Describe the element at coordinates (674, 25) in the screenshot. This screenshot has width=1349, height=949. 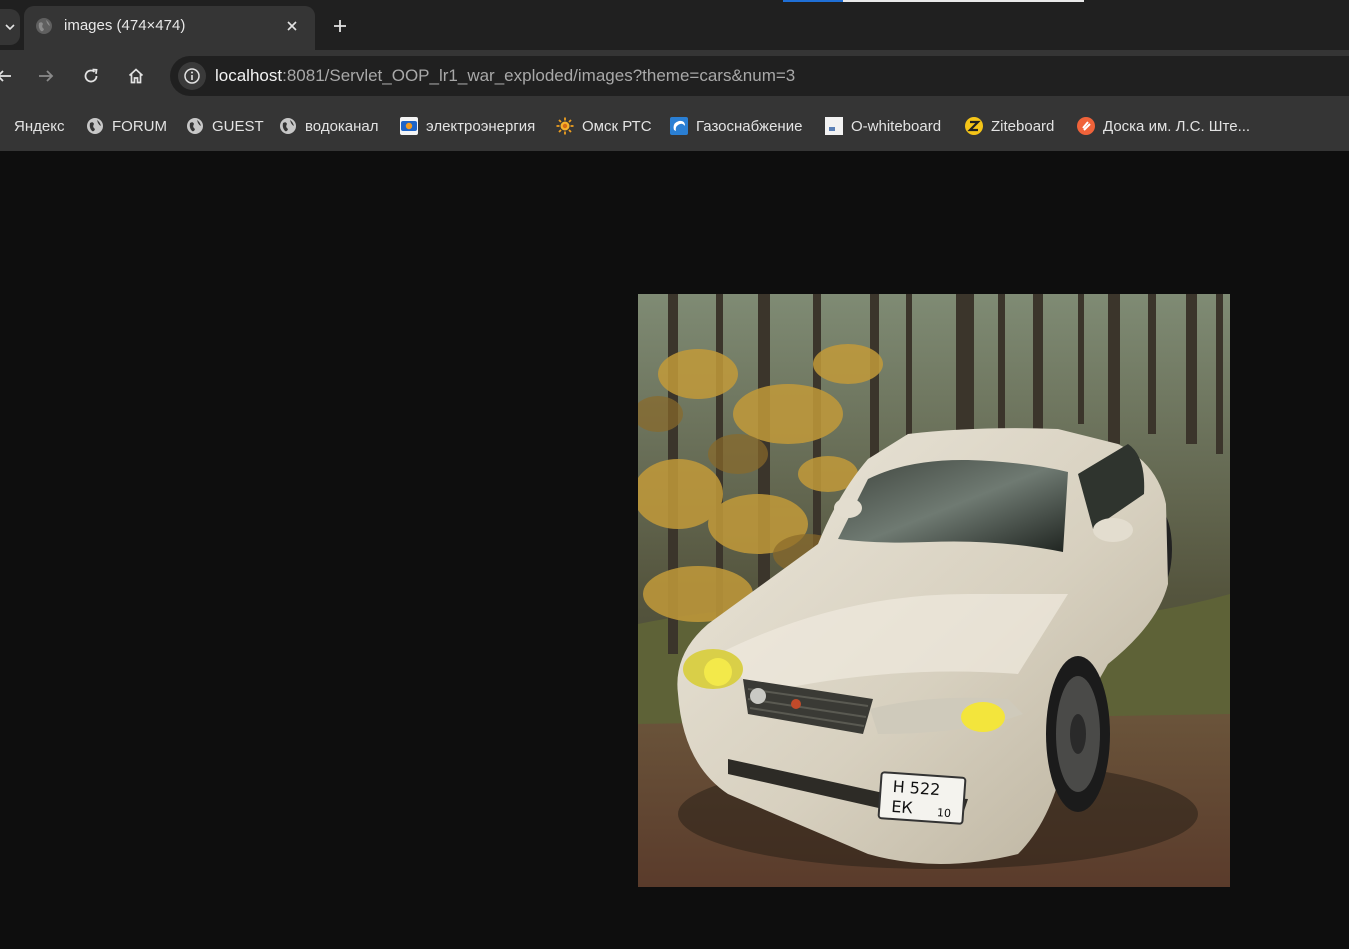
I see `tab-strip: images (474×474)` at that location.